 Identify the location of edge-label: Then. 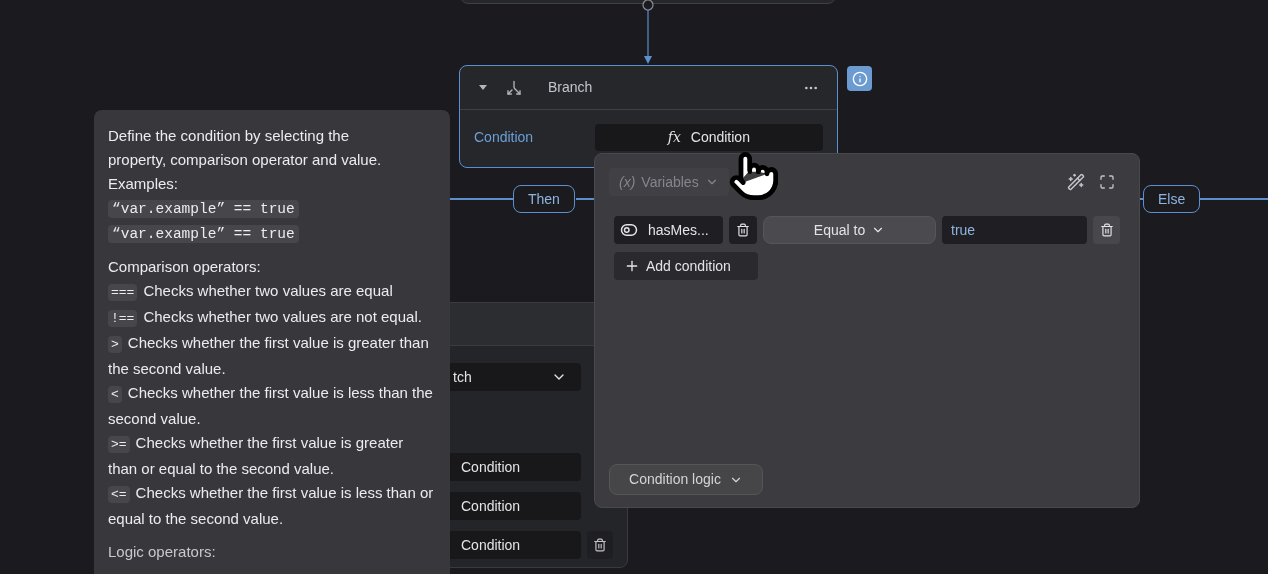
(544, 199).